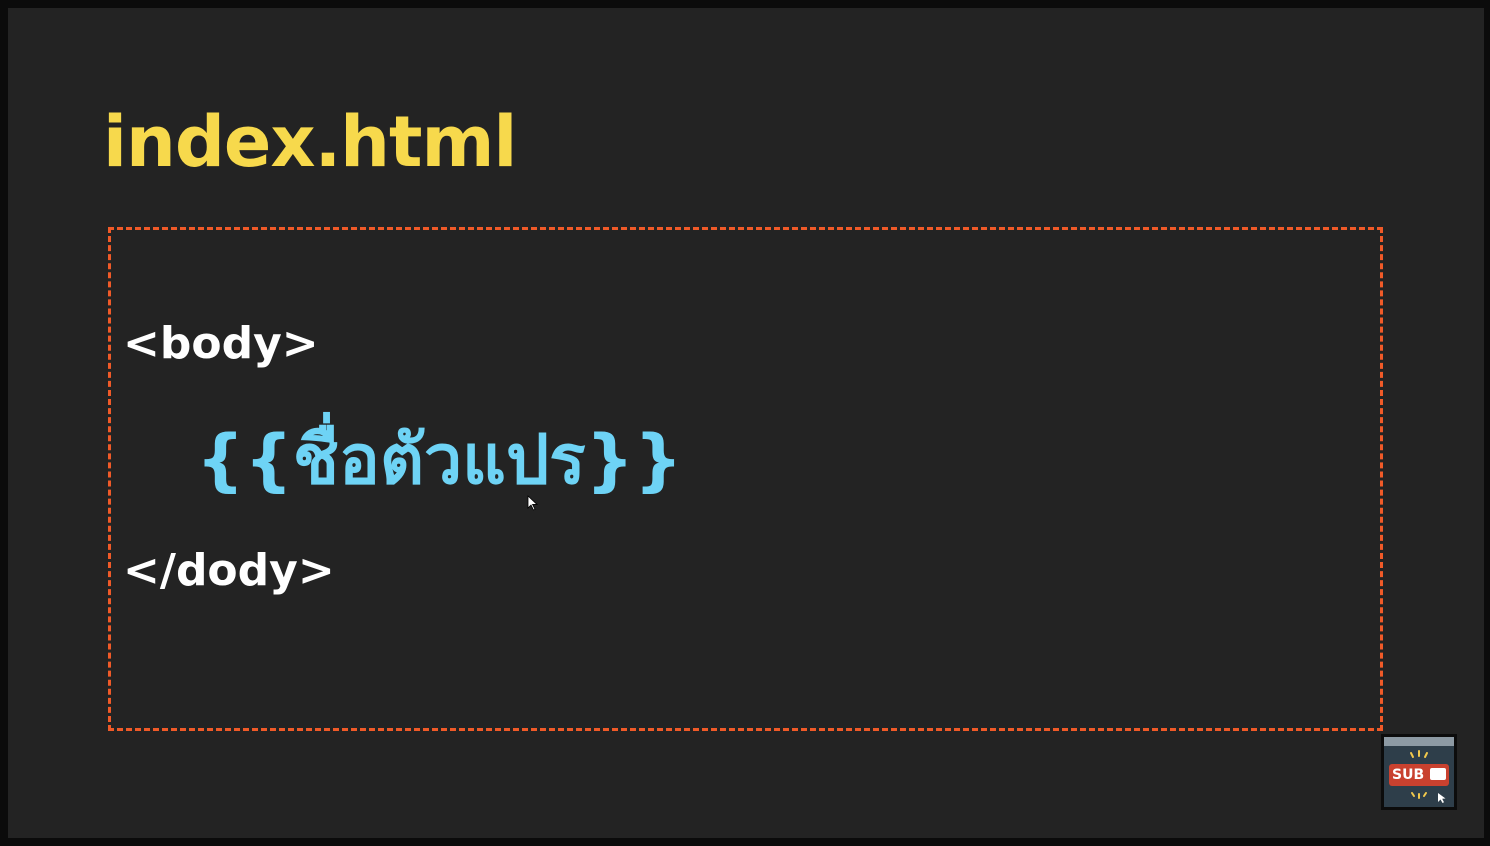 Image resolution: width=1490 pixels, height=846 pixels. I want to click on mouse-cursor-icon, so click(533, 503).